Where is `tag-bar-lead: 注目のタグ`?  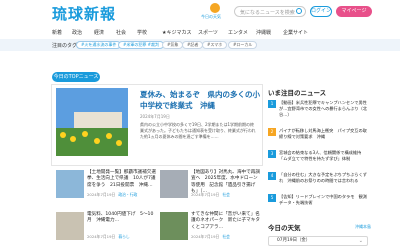
tag-bar-lead: 注目のタグ is located at coordinates (65, 46).